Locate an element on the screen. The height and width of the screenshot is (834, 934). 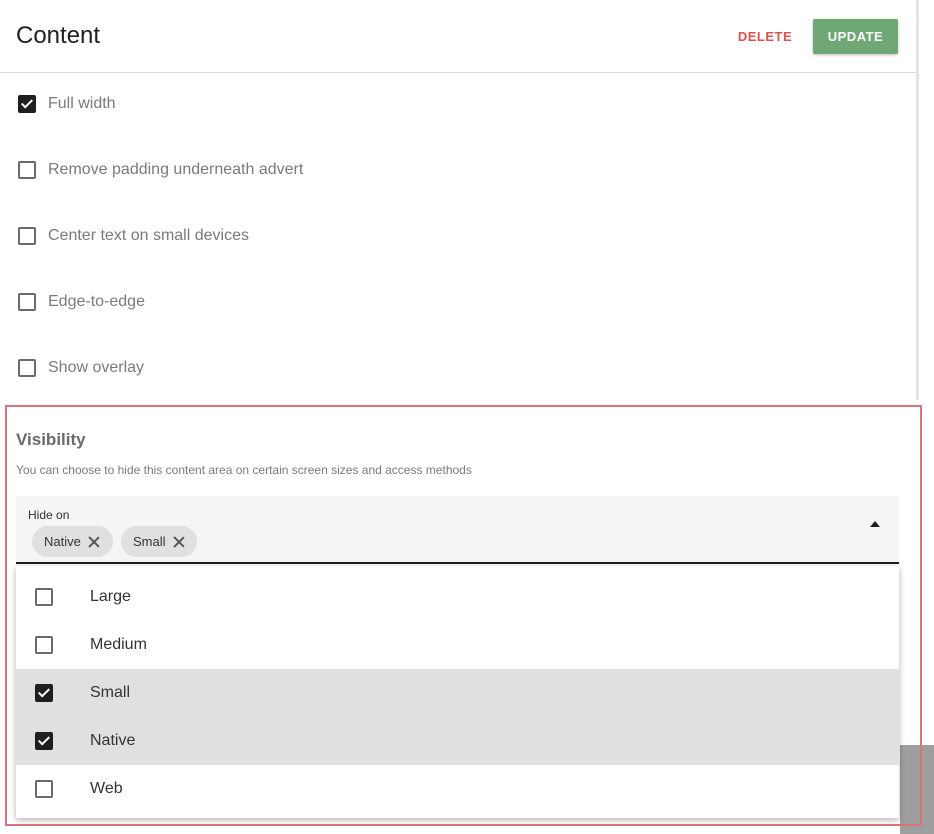
option-label: Center text on small devices is located at coordinates (148, 235).